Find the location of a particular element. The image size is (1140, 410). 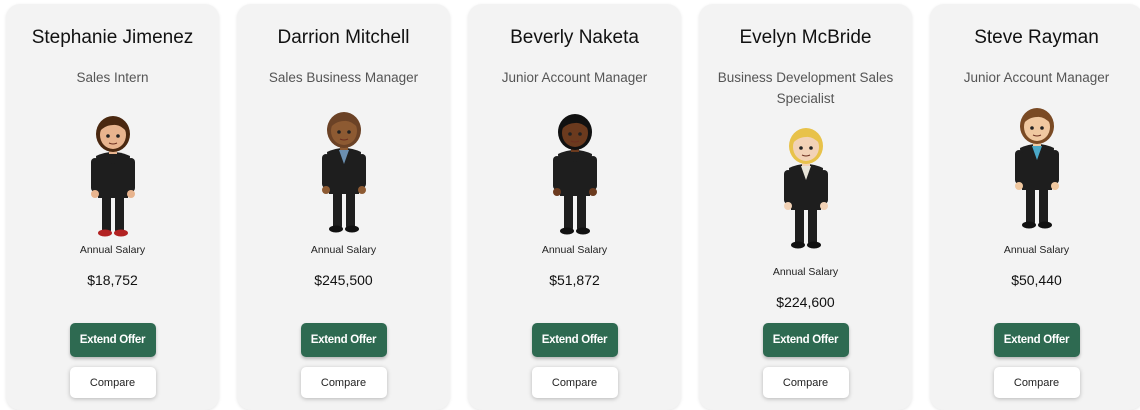

candidate-name: Beverly Naketa is located at coordinates (574, 37).